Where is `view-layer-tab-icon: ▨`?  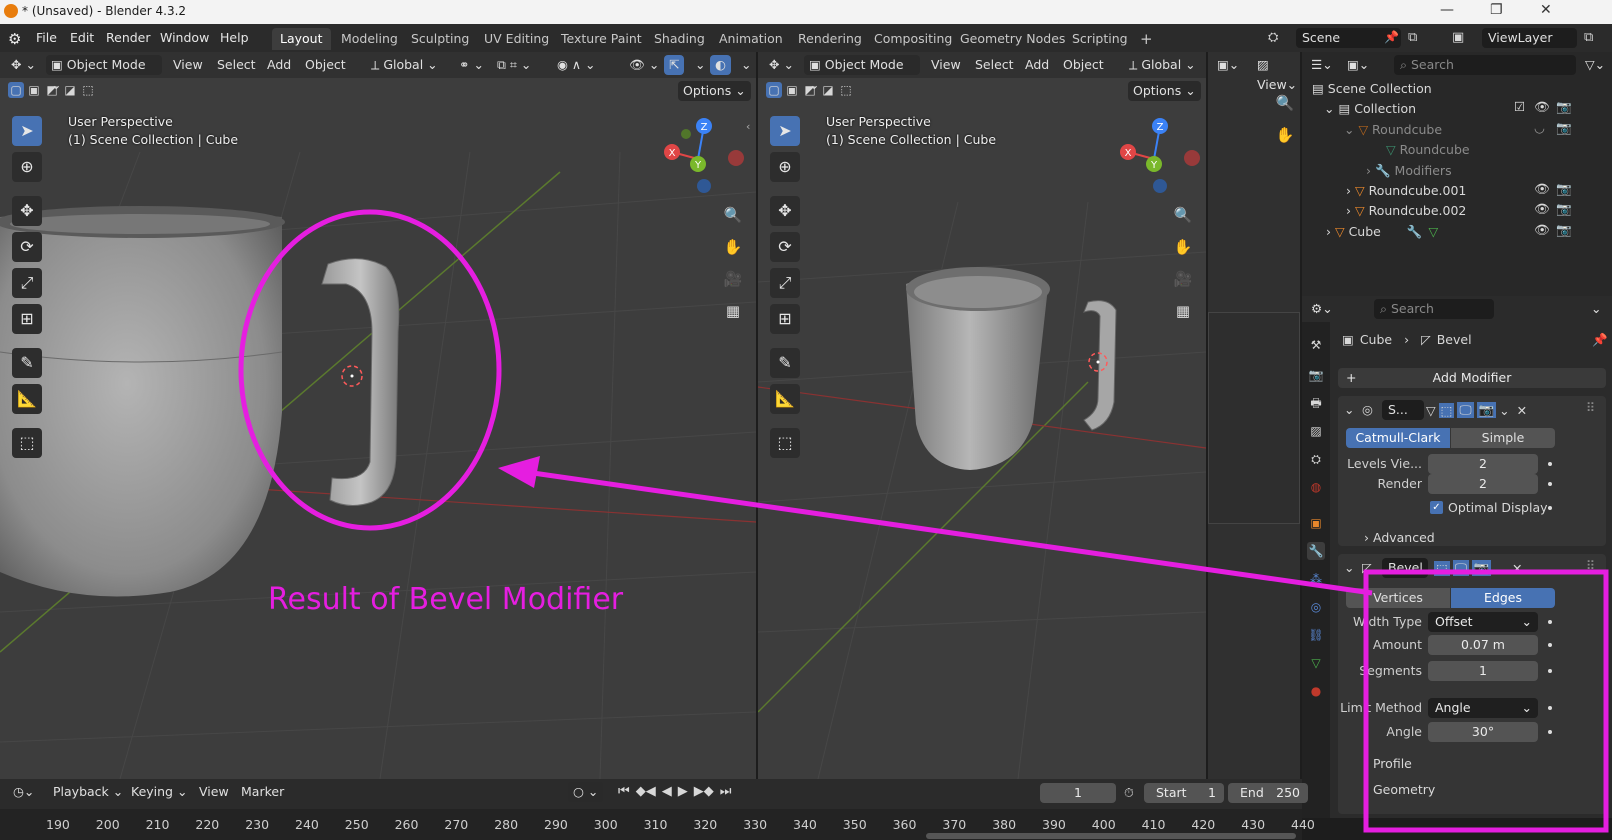
view-layer-tab-icon: ▨ is located at coordinates (1316, 431).